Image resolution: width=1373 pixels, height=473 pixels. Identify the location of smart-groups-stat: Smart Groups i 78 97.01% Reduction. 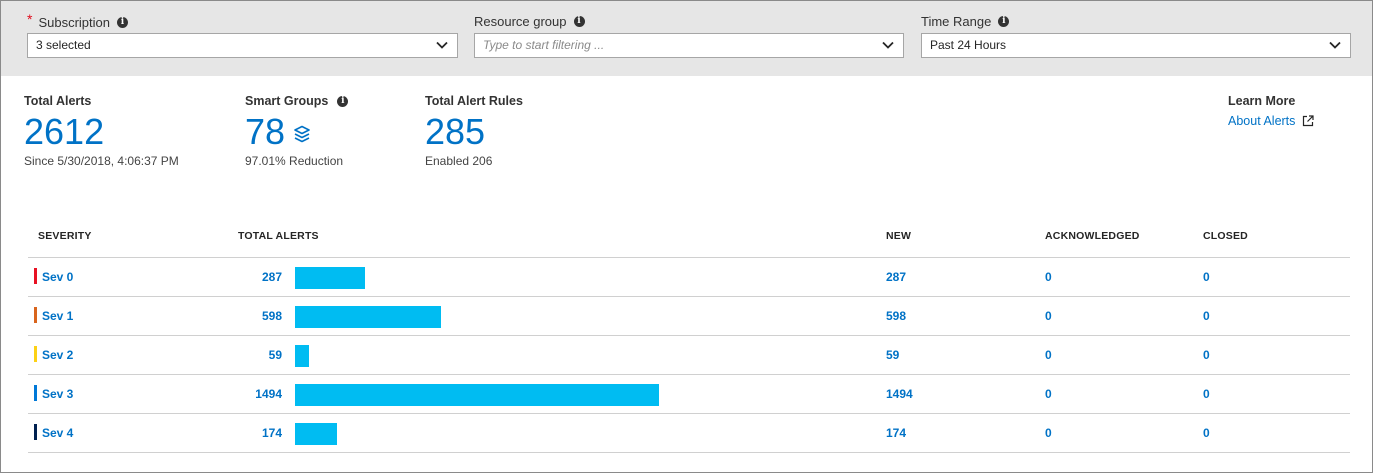
(297, 131).